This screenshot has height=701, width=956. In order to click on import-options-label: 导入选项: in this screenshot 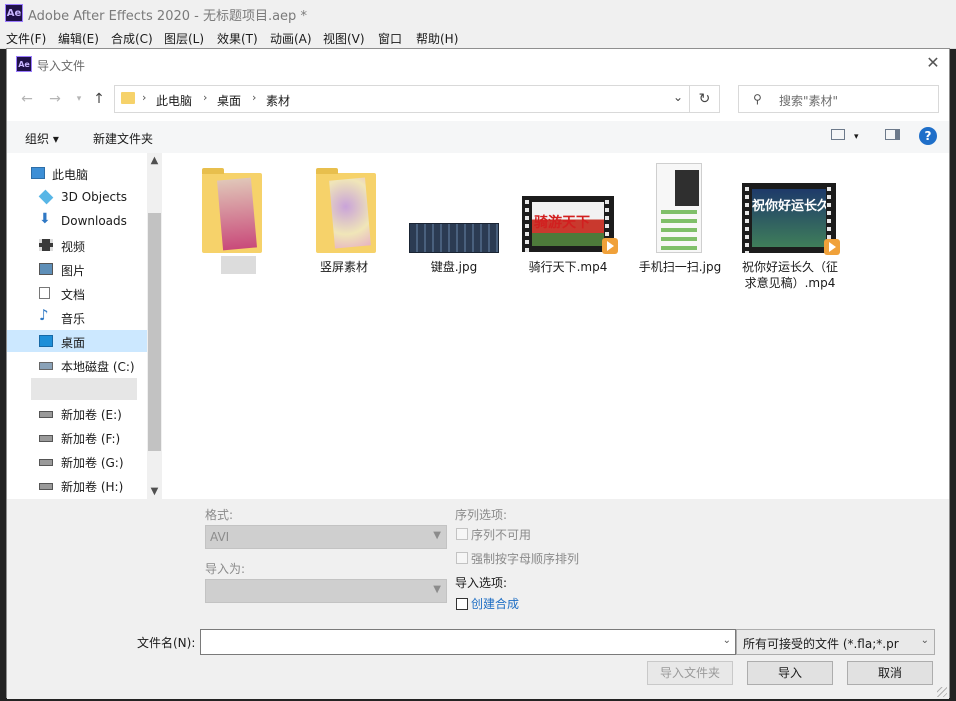, I will do `click(481, 583)`.